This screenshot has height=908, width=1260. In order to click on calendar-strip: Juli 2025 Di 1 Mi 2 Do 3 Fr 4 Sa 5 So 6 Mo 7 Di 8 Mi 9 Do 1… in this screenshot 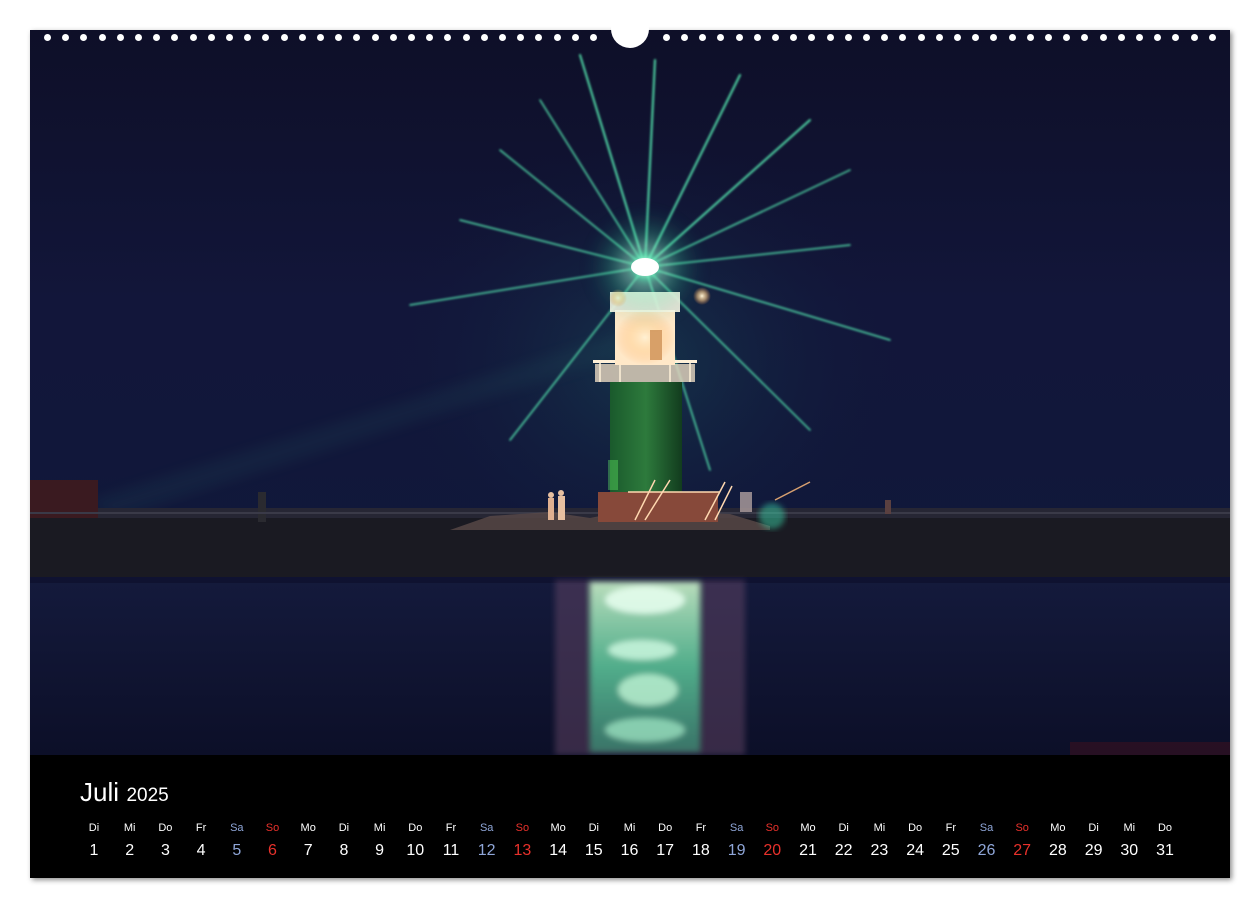, I will do `click(630, 816)`.